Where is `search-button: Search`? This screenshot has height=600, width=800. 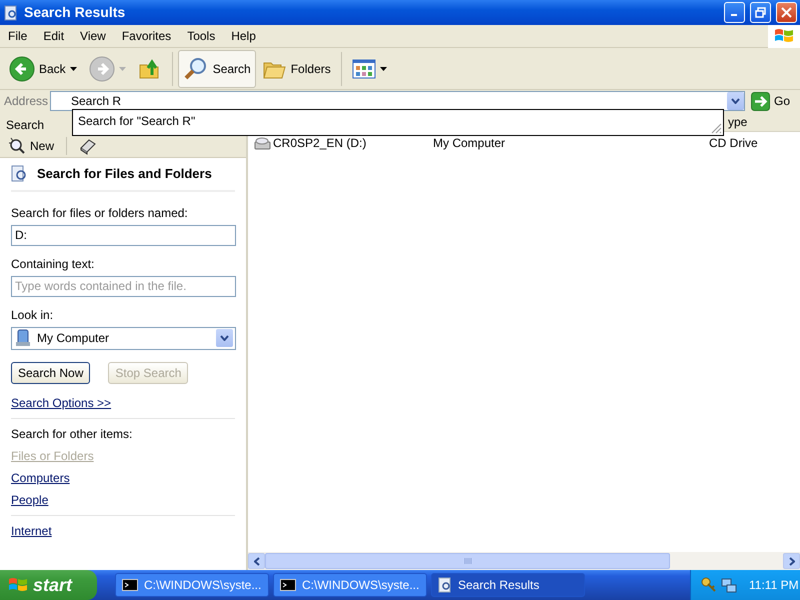 search-button: Search is located at coordinates (217, 69).